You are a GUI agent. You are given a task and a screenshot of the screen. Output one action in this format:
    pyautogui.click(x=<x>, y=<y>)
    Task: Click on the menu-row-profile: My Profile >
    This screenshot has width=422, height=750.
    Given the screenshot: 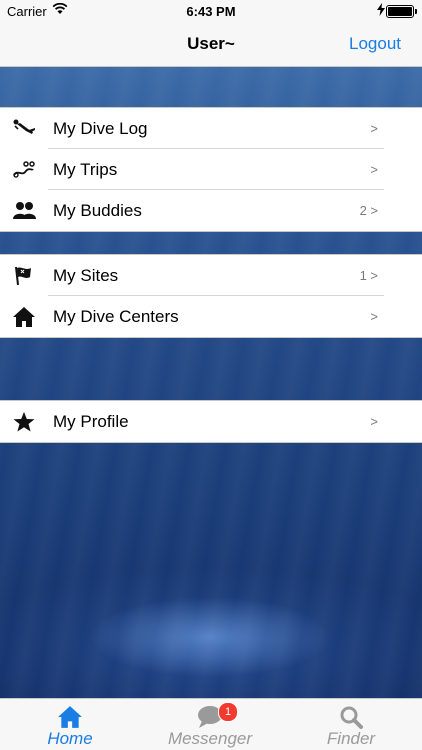 What is the action you would take?
    pyautogui.click(x=211, y=421)
    